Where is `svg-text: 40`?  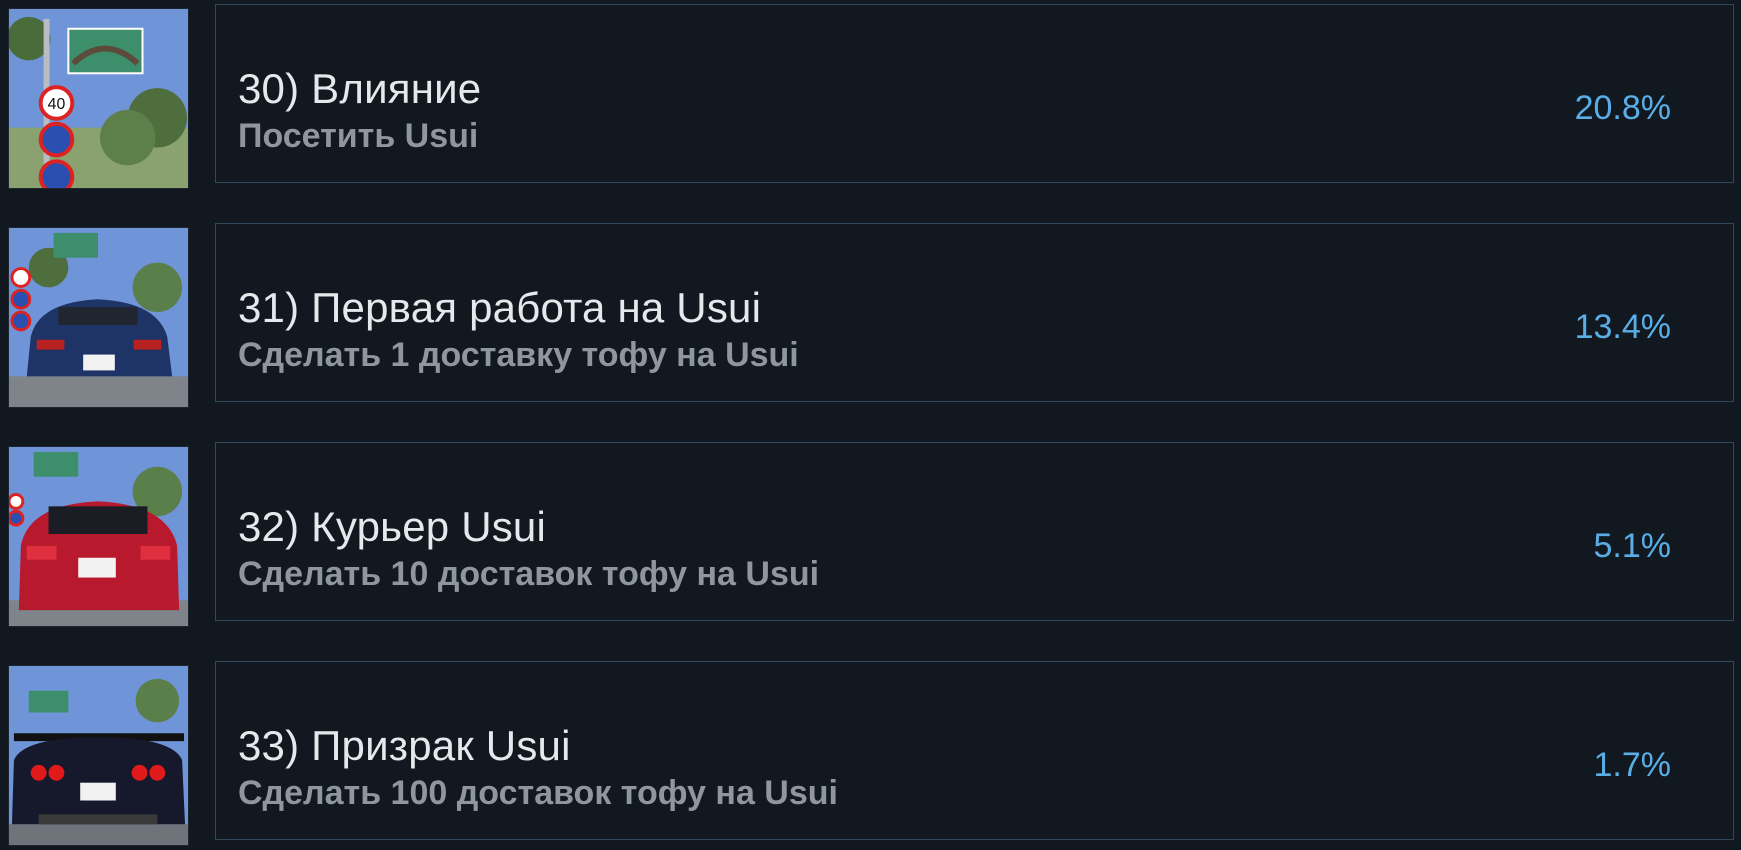 svg-text: 40 is located at coordinates (57, 104).